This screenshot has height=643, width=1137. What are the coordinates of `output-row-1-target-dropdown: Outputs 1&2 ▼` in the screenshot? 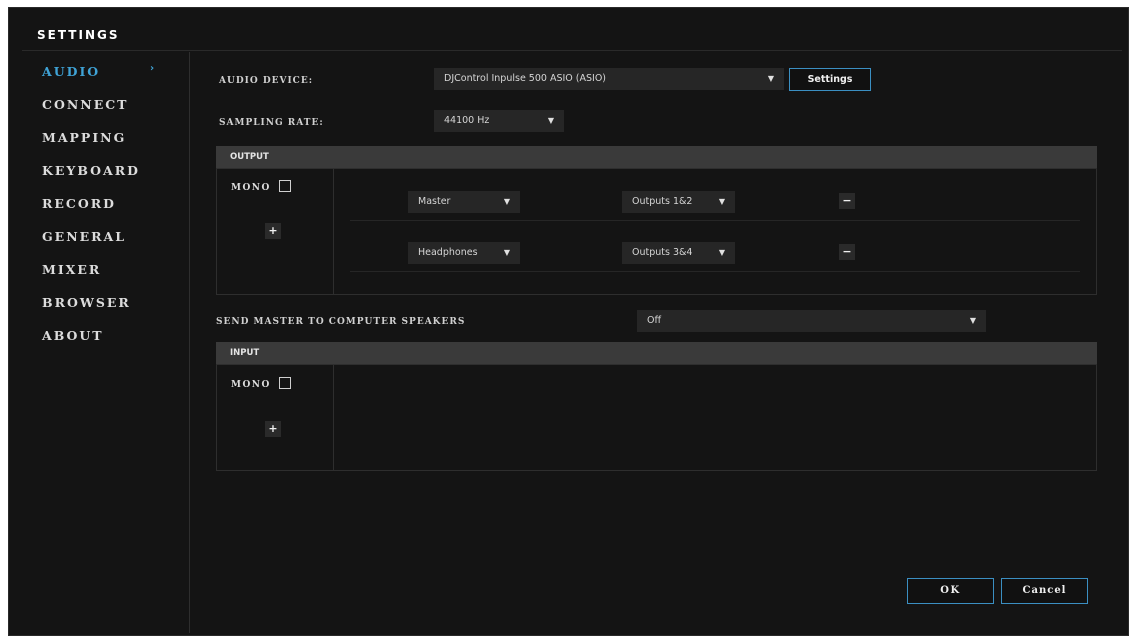 It's located at (678, 202).